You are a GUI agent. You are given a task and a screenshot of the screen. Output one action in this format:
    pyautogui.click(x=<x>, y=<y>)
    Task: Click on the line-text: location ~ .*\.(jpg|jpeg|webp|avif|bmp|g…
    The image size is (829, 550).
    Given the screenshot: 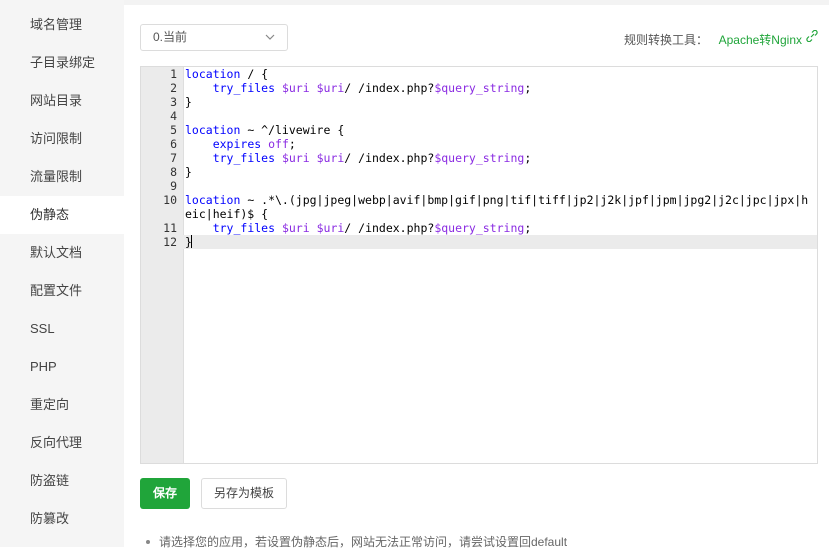 What is the action you would take?
    pyautogui.click(x=497, y=207)
    